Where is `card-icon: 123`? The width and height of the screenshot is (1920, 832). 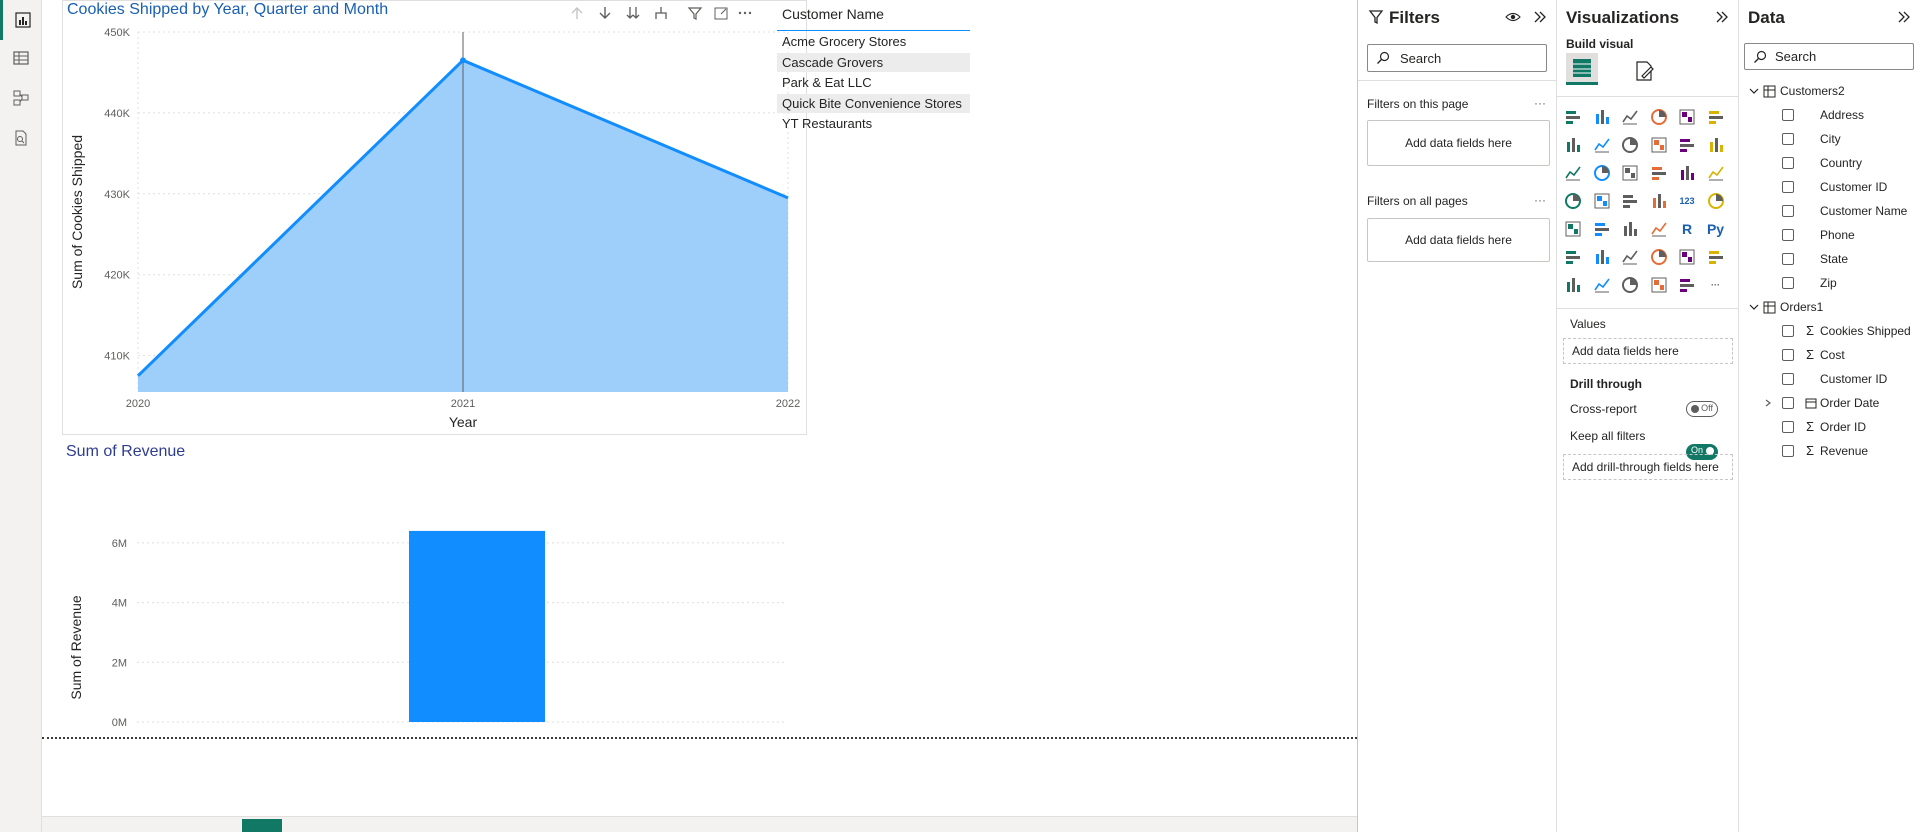
card-icon: 123 is located at coordinates (1687, 201).